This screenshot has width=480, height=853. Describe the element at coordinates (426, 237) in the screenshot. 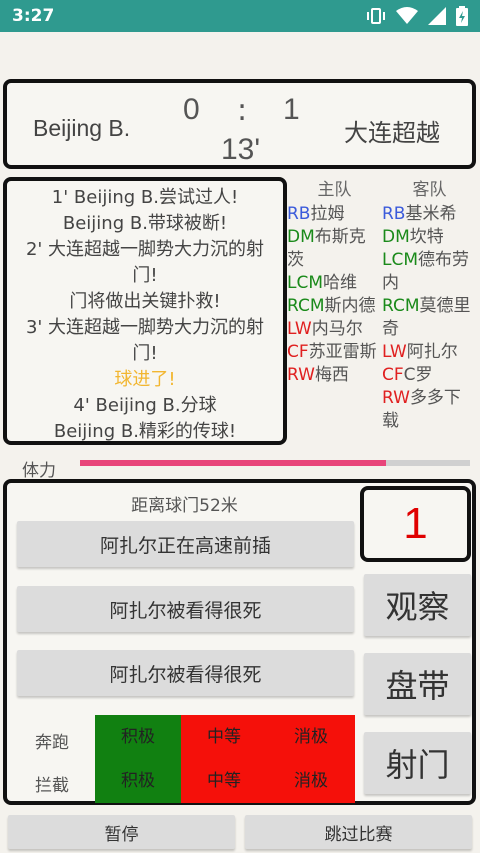

I see `player-name: 坎特` at that location.